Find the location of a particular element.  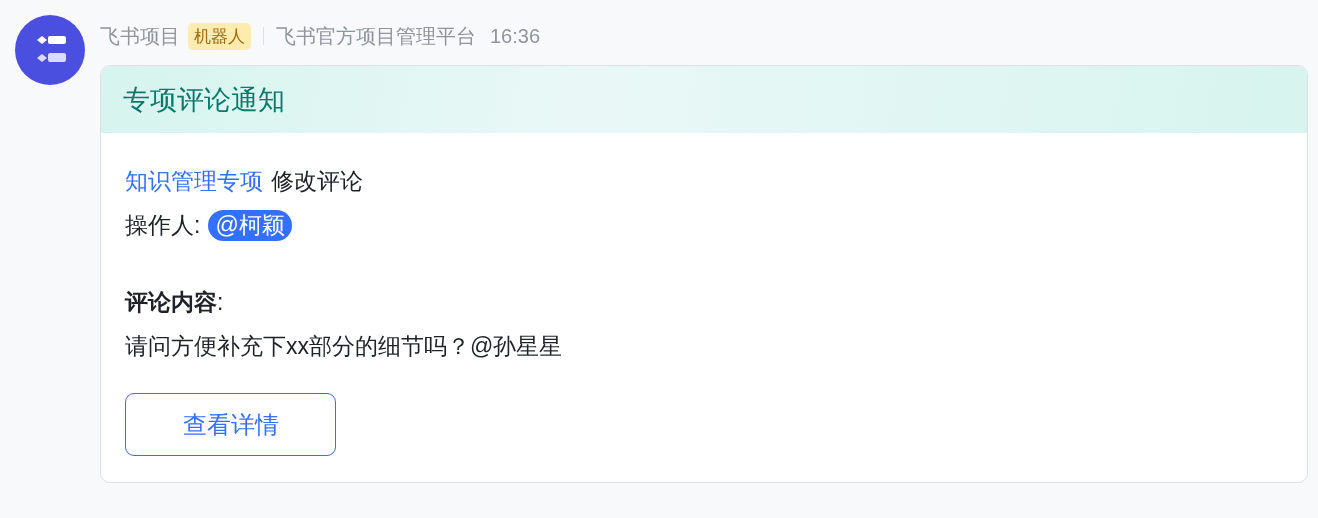

project-link: 知识管理专项 is located at coordinates (194, 181).